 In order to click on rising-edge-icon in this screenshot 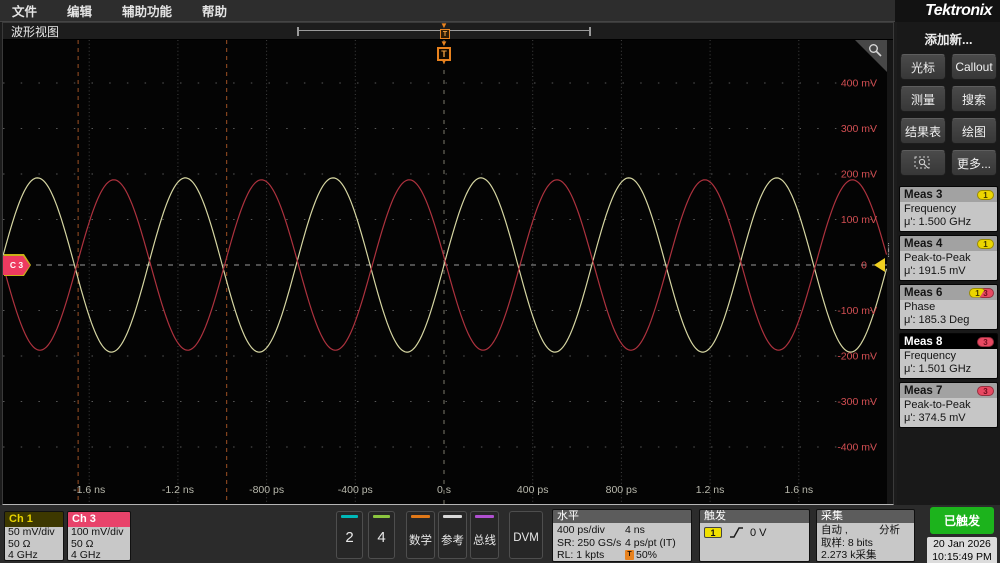, I will do `click(736, 532)`.